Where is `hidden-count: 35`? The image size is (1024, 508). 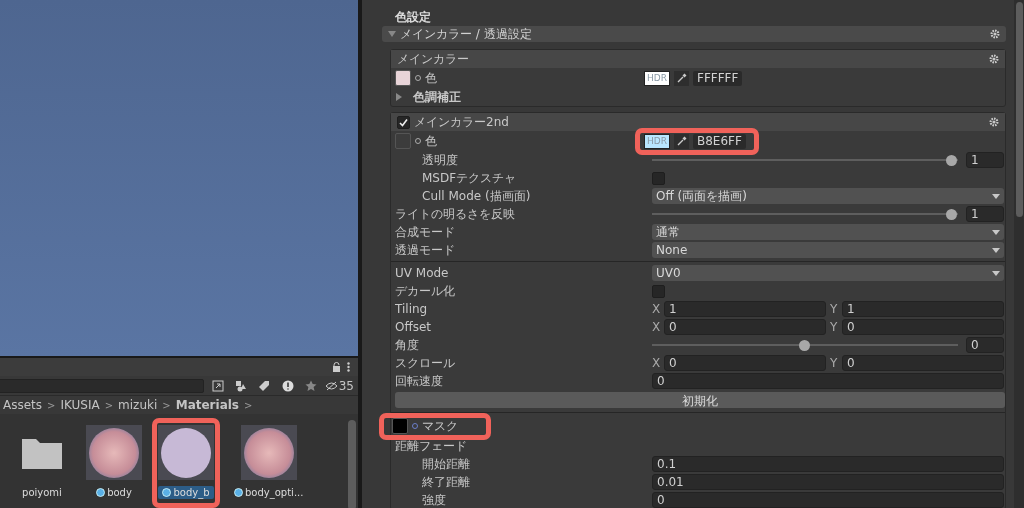
hidden-count: 35 is located at coordinates (346, 385).